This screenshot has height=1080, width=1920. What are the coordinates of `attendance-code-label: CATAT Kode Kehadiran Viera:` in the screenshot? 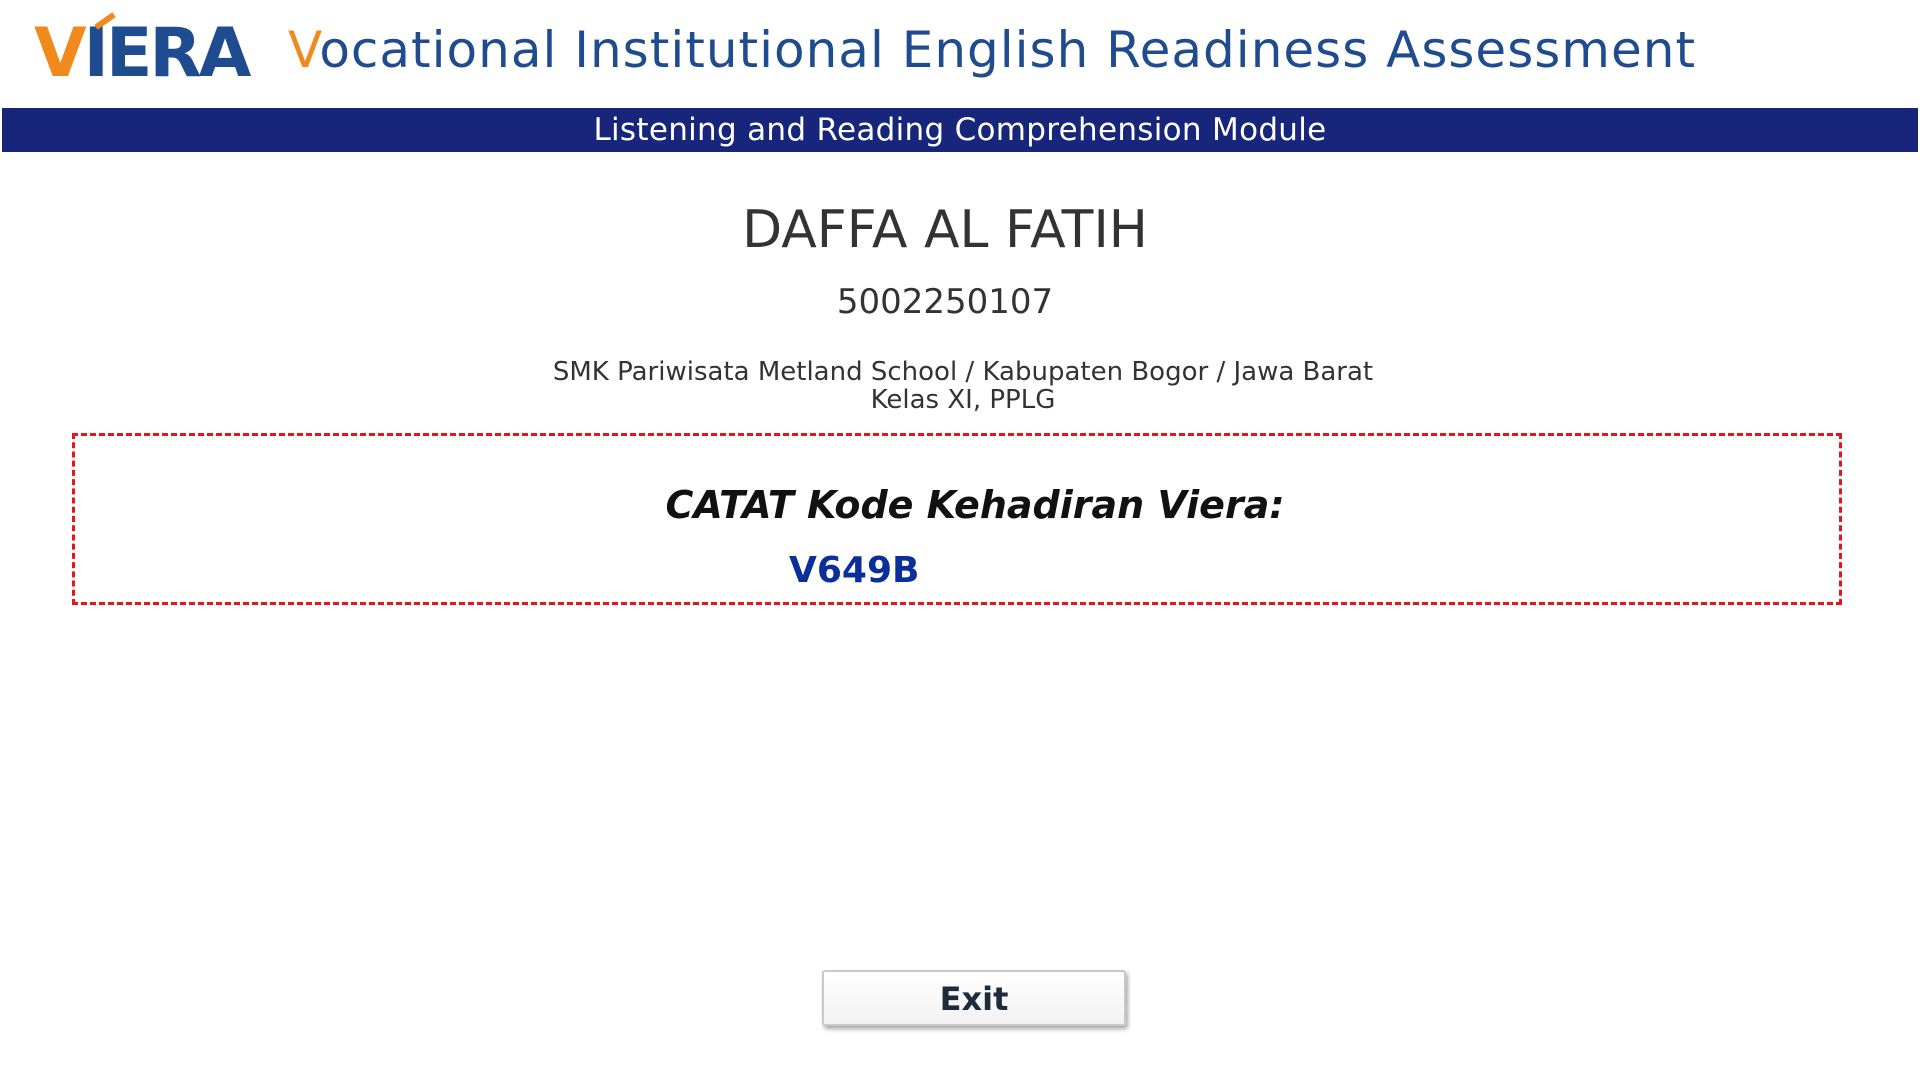 It's located at (975, 505).